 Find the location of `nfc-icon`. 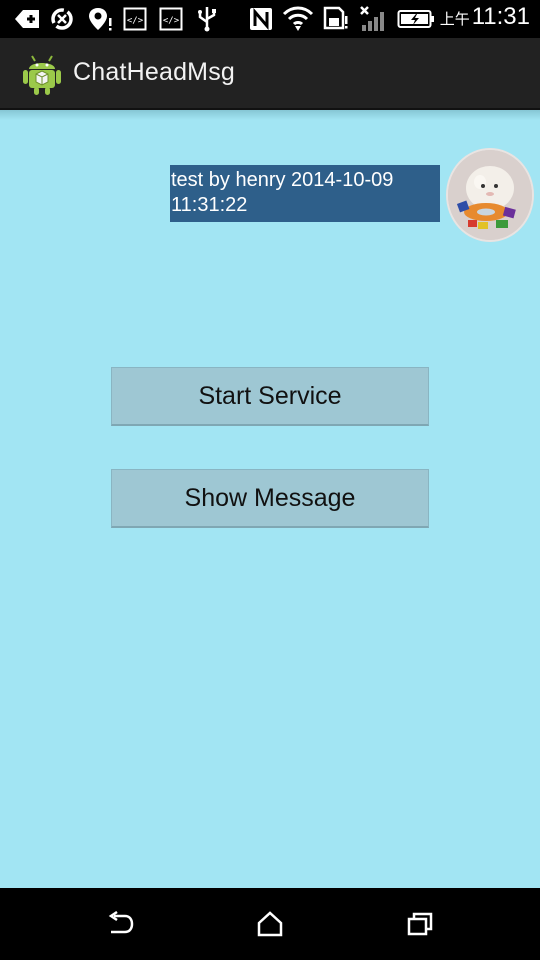

nfc-icon is located at coordinates (261, 19).